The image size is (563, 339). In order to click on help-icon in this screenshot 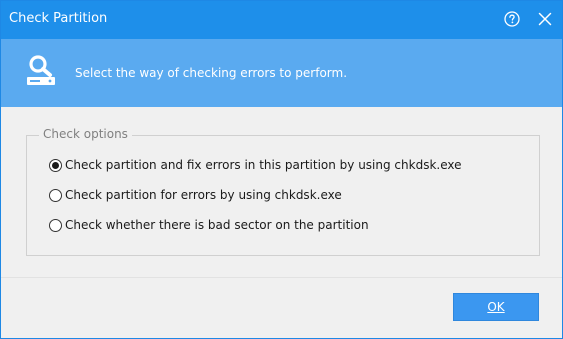, I will do `click(512, 19)`.